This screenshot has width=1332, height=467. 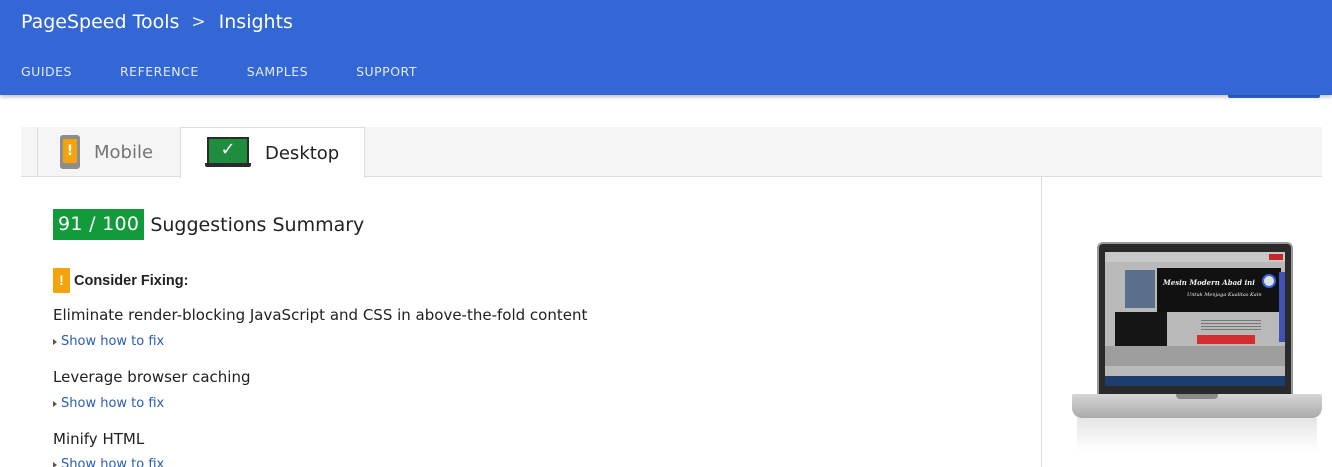 I want to click on score-badge: 91 / 100, so click(x=99, y=224).